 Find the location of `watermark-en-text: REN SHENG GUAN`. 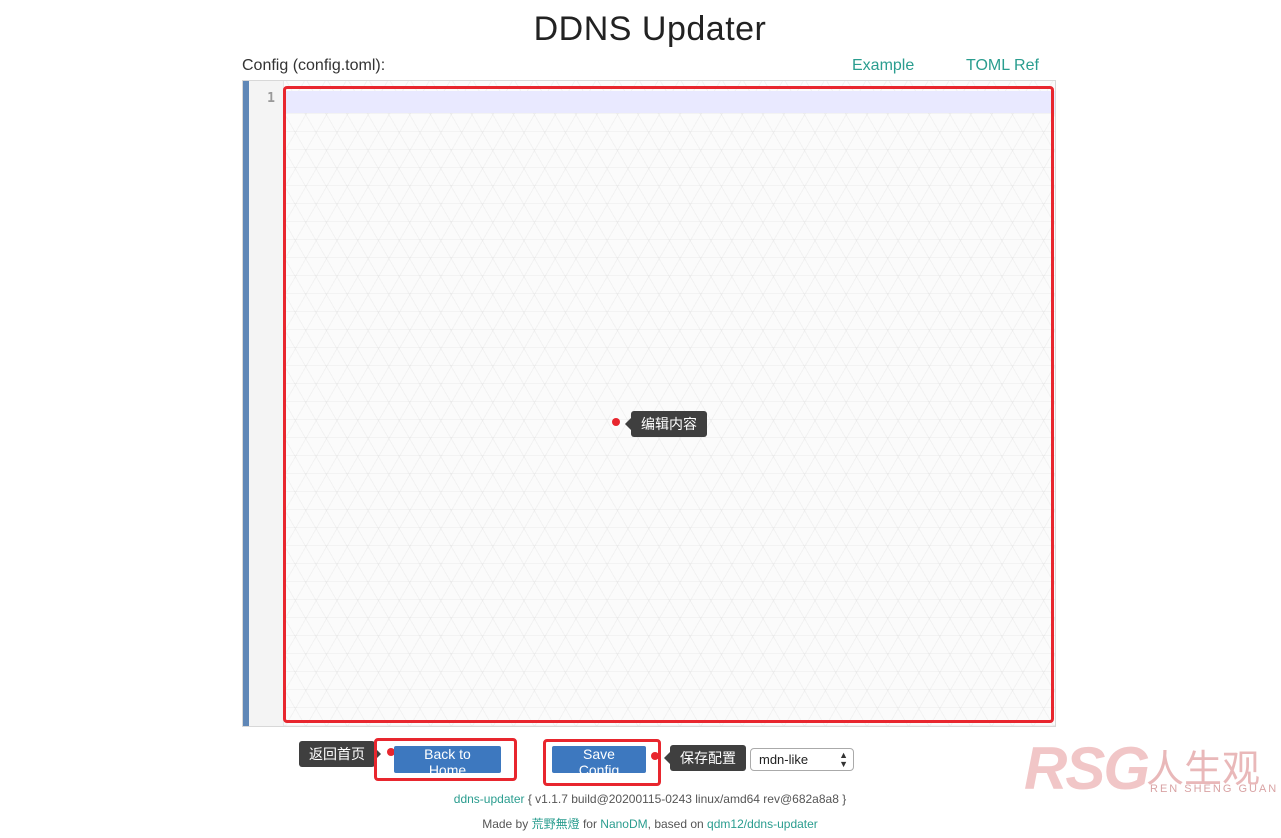

watermark-en-text: REN SHENG GUAN is located at coordinates (1214, 789).